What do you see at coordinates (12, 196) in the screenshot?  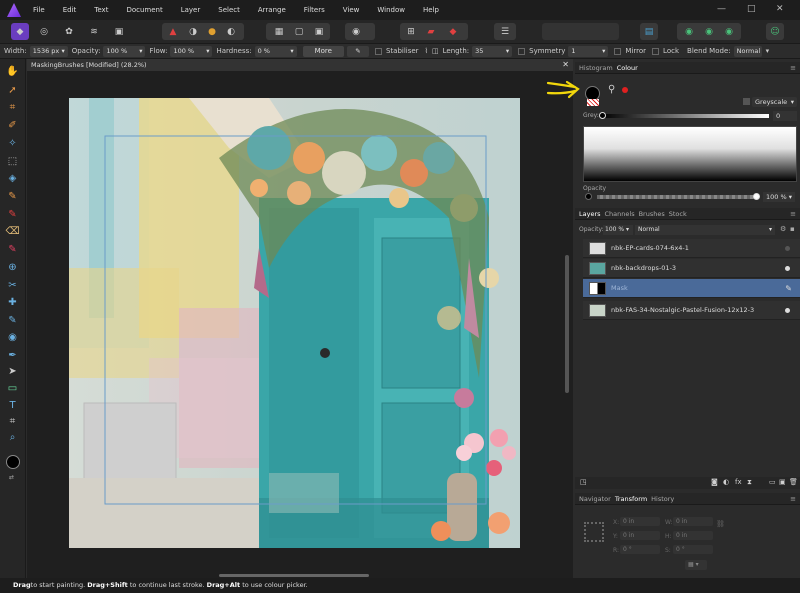 I see `paint-brush-icon: ✎` at bounding box center [12, 196].